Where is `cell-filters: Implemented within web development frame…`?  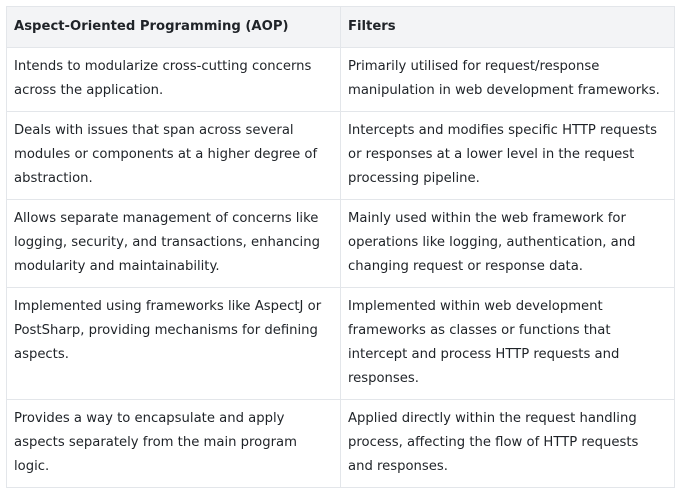
cell-filters: Implemented within web development frame… is located at coordinates (507, 343).